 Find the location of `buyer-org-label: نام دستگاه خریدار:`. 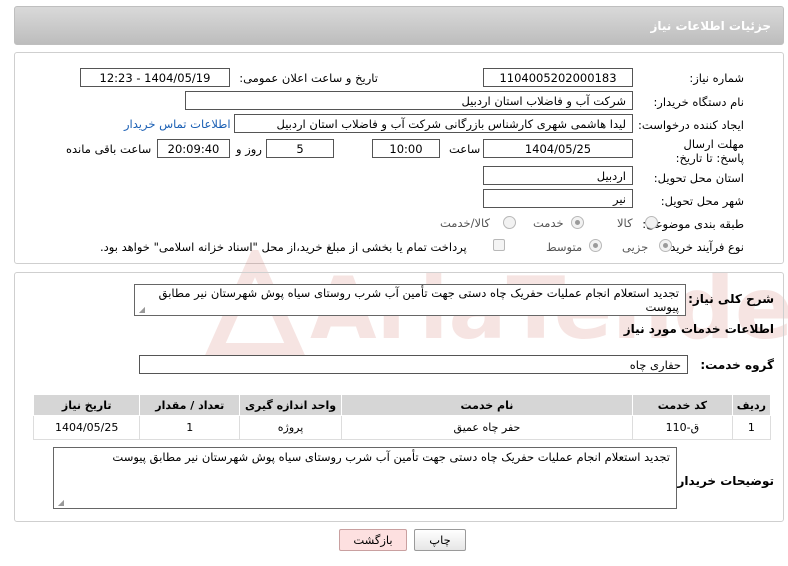

buyer-org-label: نام دستگاه خریدار: is located at coordinates (698, 102).